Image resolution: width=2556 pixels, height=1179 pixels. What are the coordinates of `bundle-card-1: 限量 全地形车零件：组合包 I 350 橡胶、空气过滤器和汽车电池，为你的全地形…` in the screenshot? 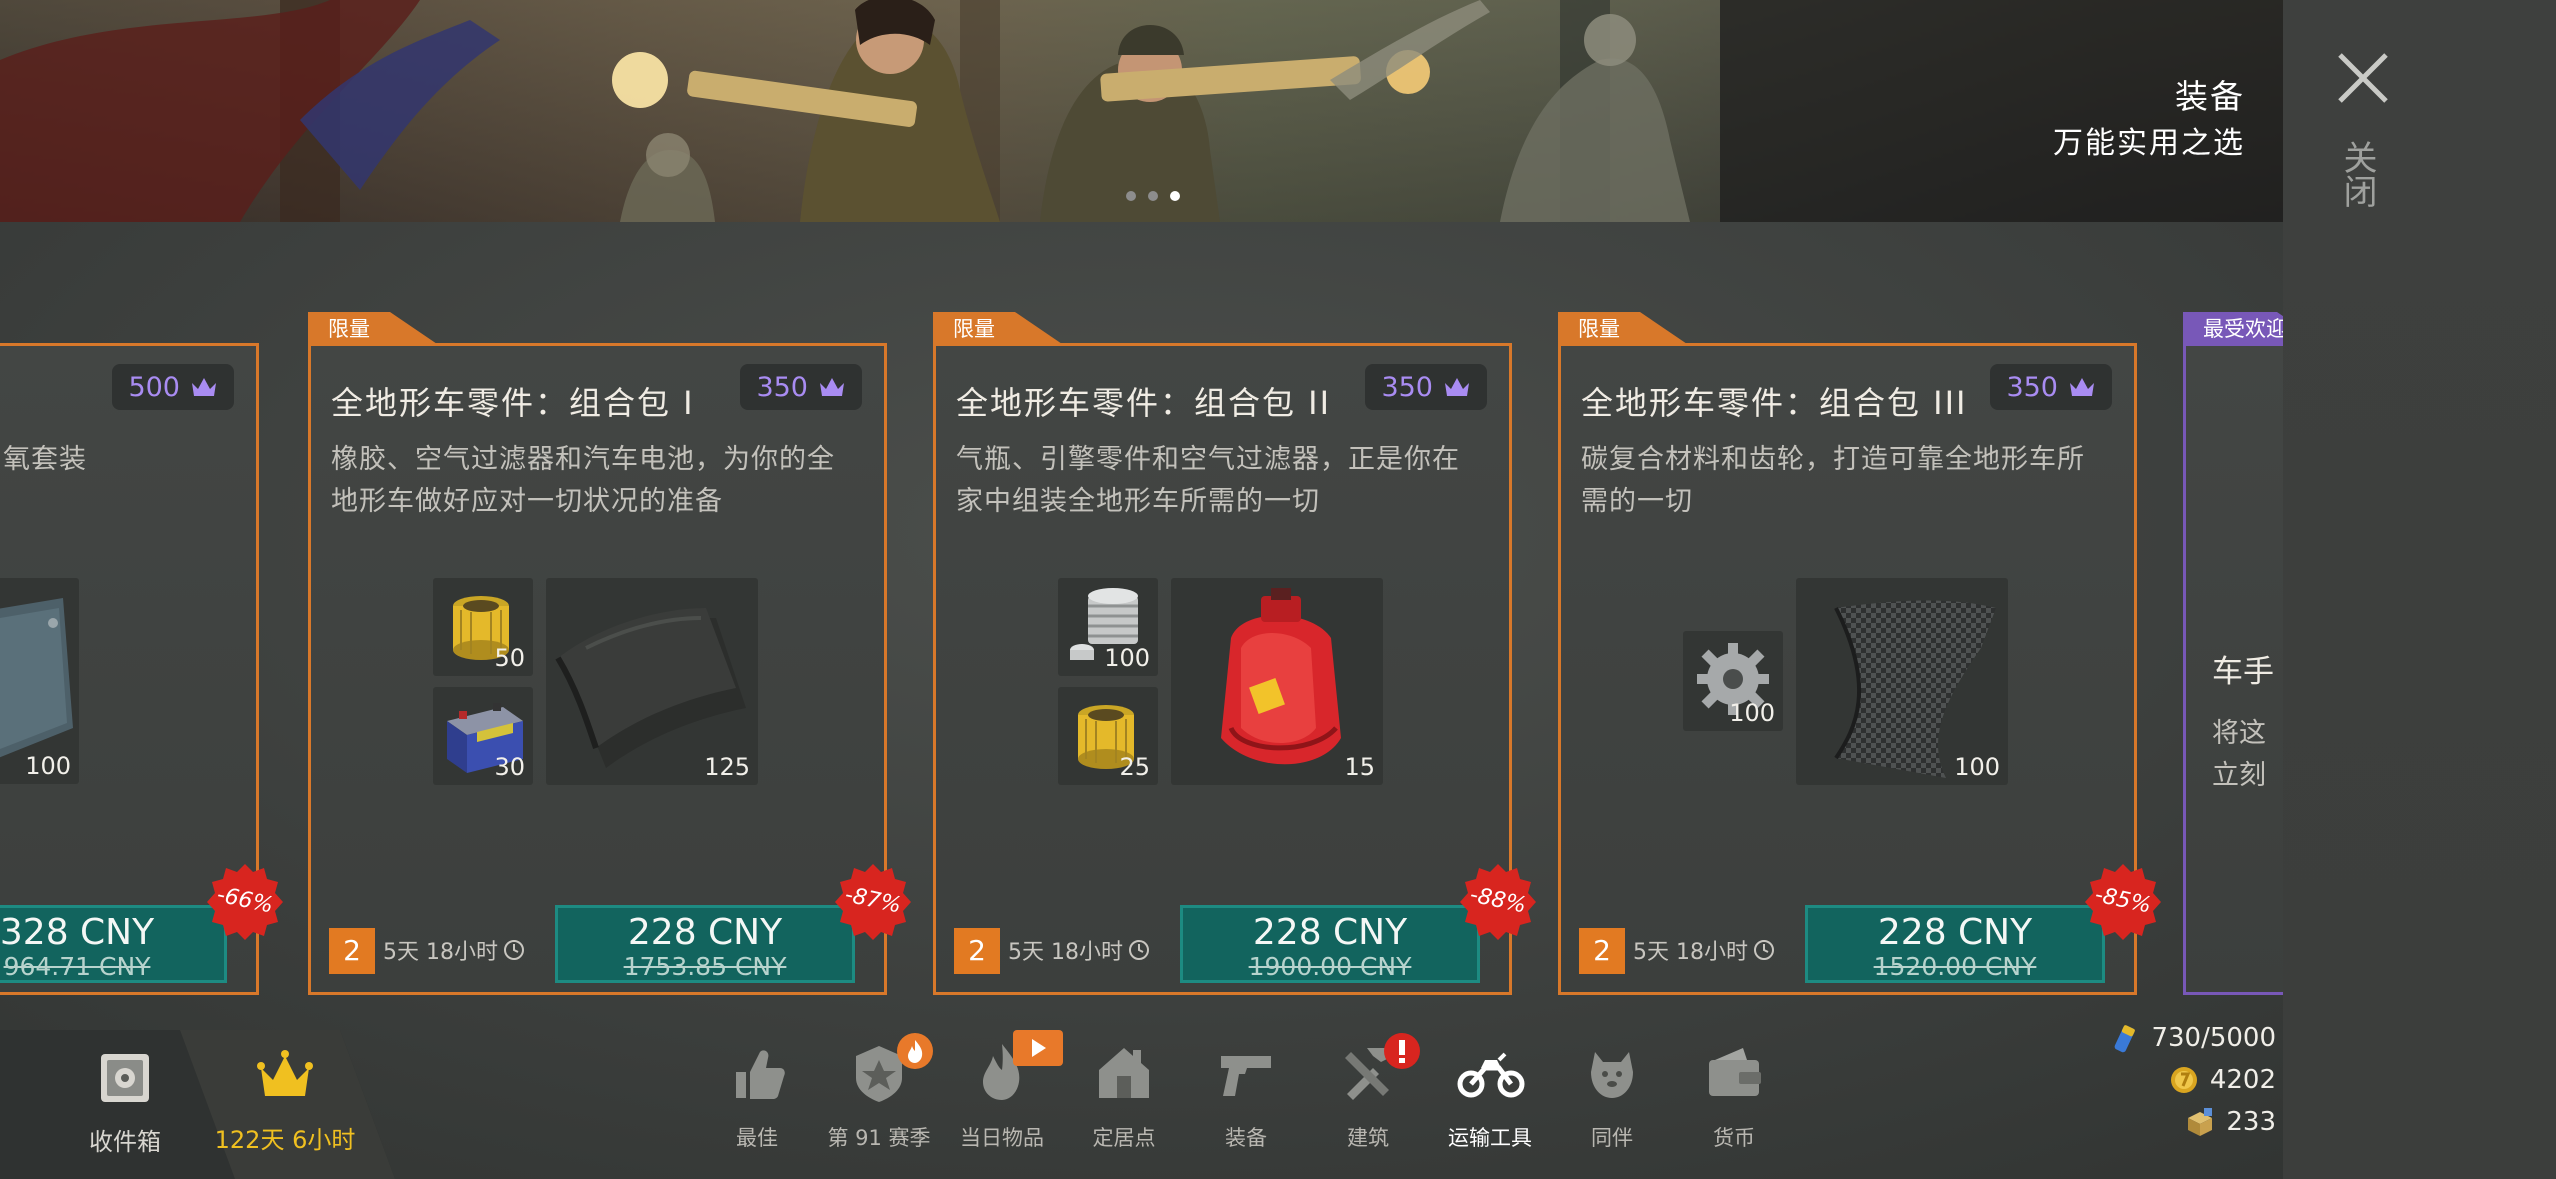 It's located at (609, 669).